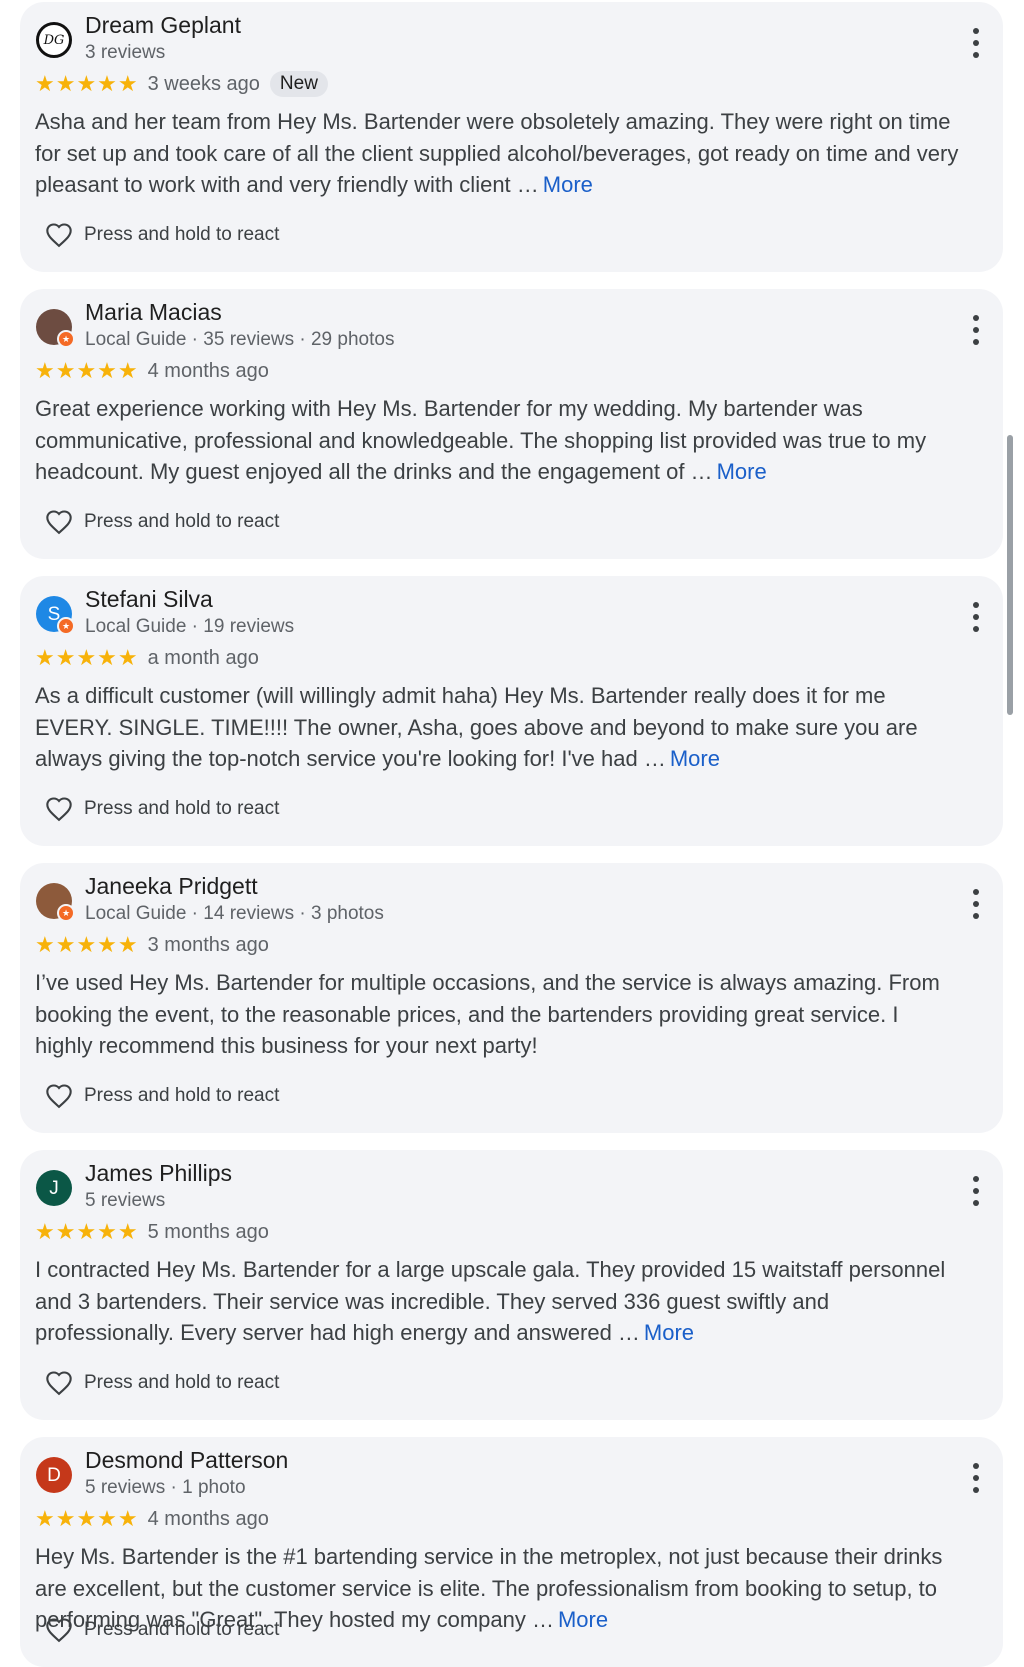  I want to click on reviewer-name: Maria Macias, so click(153, 312).